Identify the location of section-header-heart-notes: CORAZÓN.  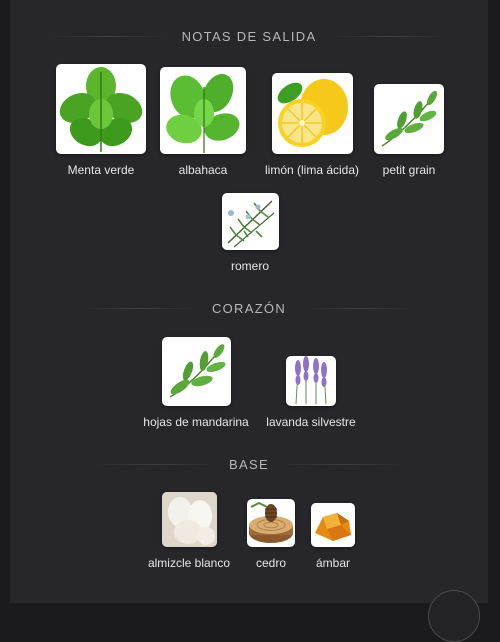
(249, 308).